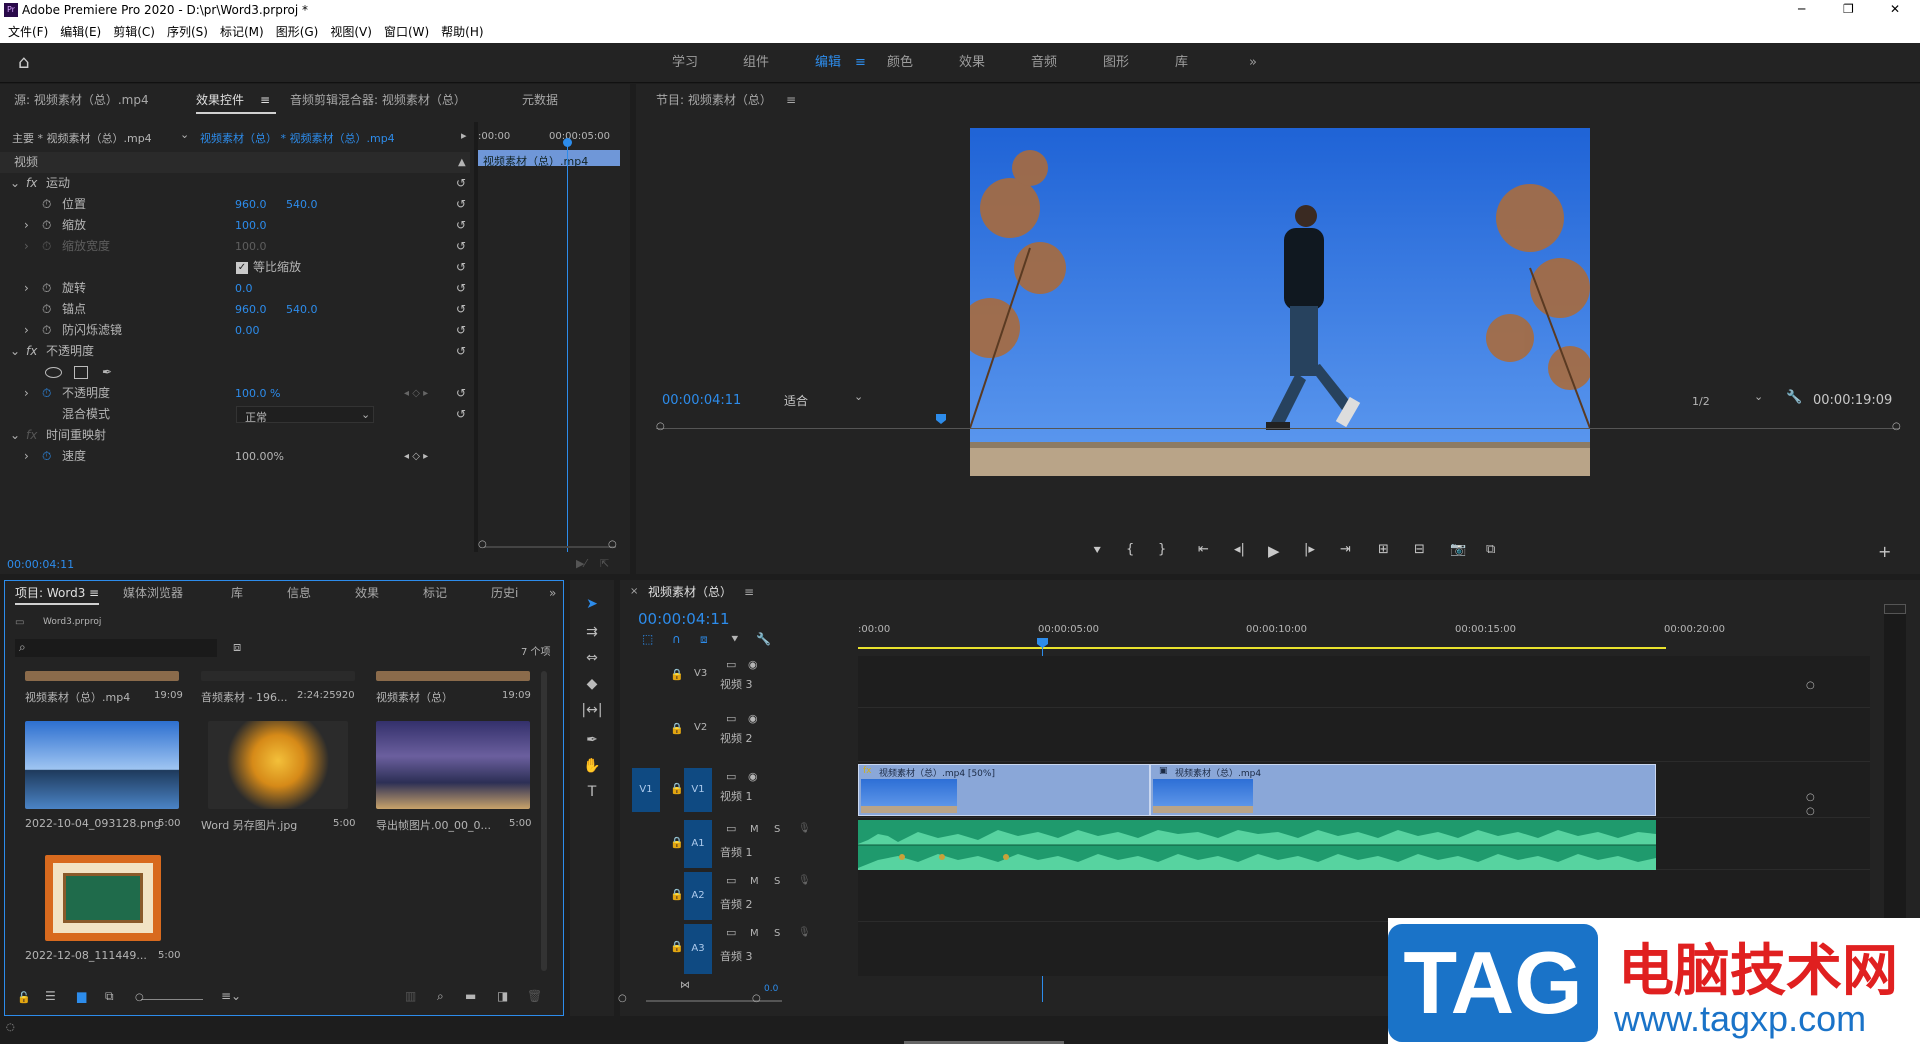 This screenshot has width=1920, height=1044. What do you see at coordinates (235, 351) in the screenshot?
I see `opacity-section-row: ⌄ fx 不透明度 ↺` at bounding box center [235, 351].